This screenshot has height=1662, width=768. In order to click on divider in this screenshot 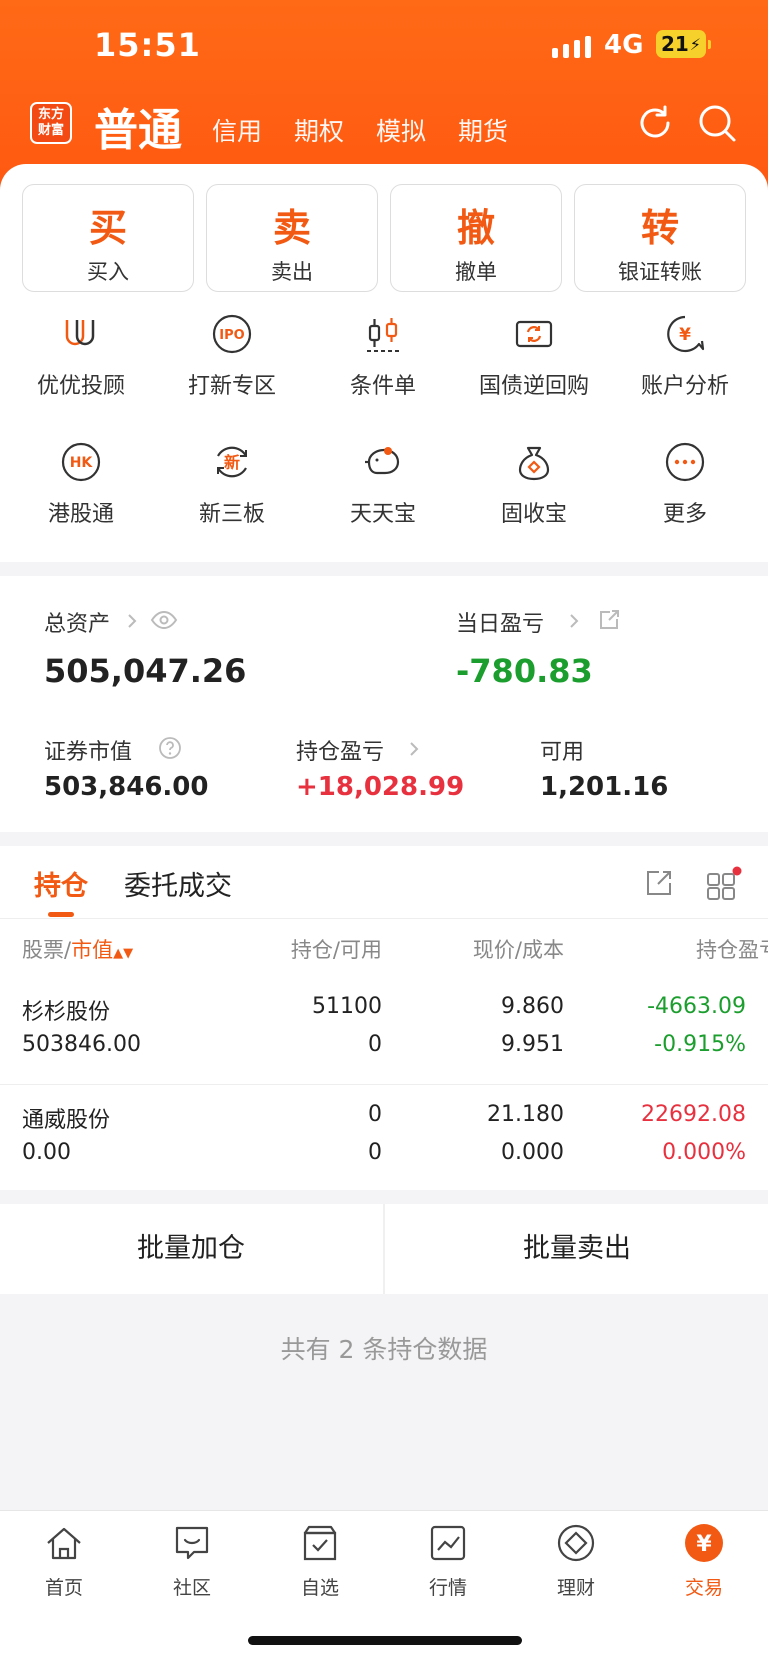, I will do `click(384, 1084)`.